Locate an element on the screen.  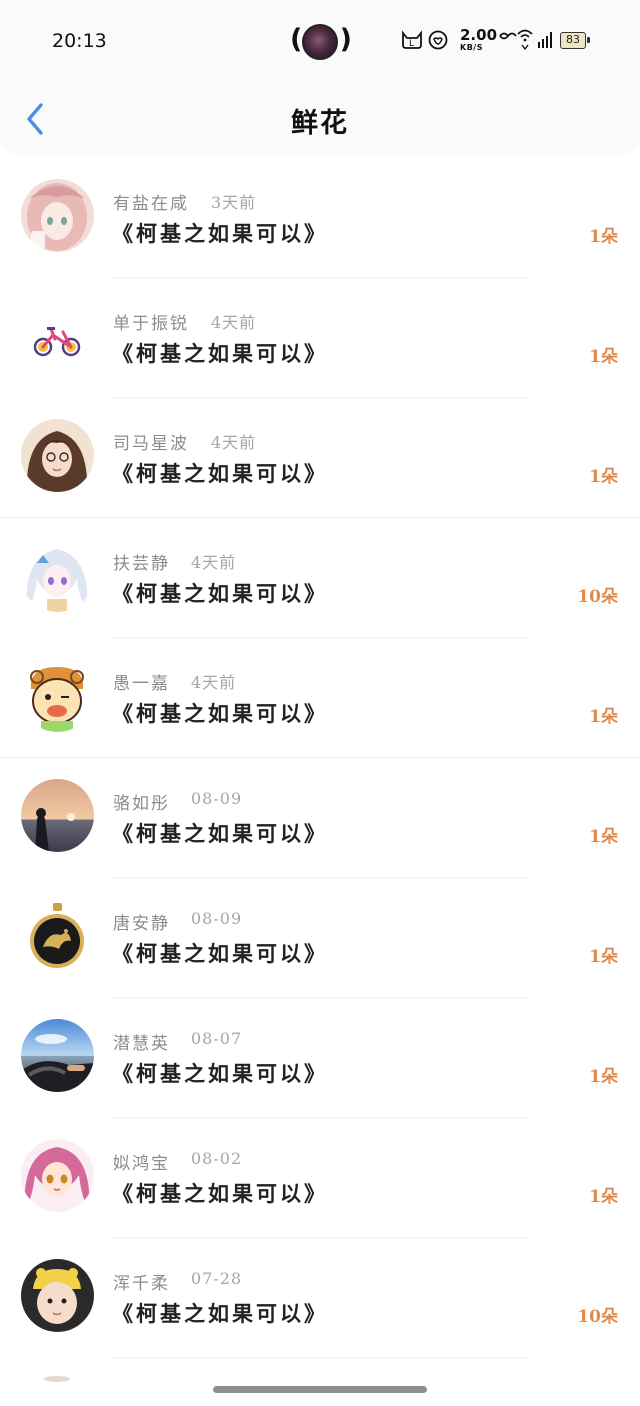
live-activity-island: ( ) is located at coordinates (321, 42).